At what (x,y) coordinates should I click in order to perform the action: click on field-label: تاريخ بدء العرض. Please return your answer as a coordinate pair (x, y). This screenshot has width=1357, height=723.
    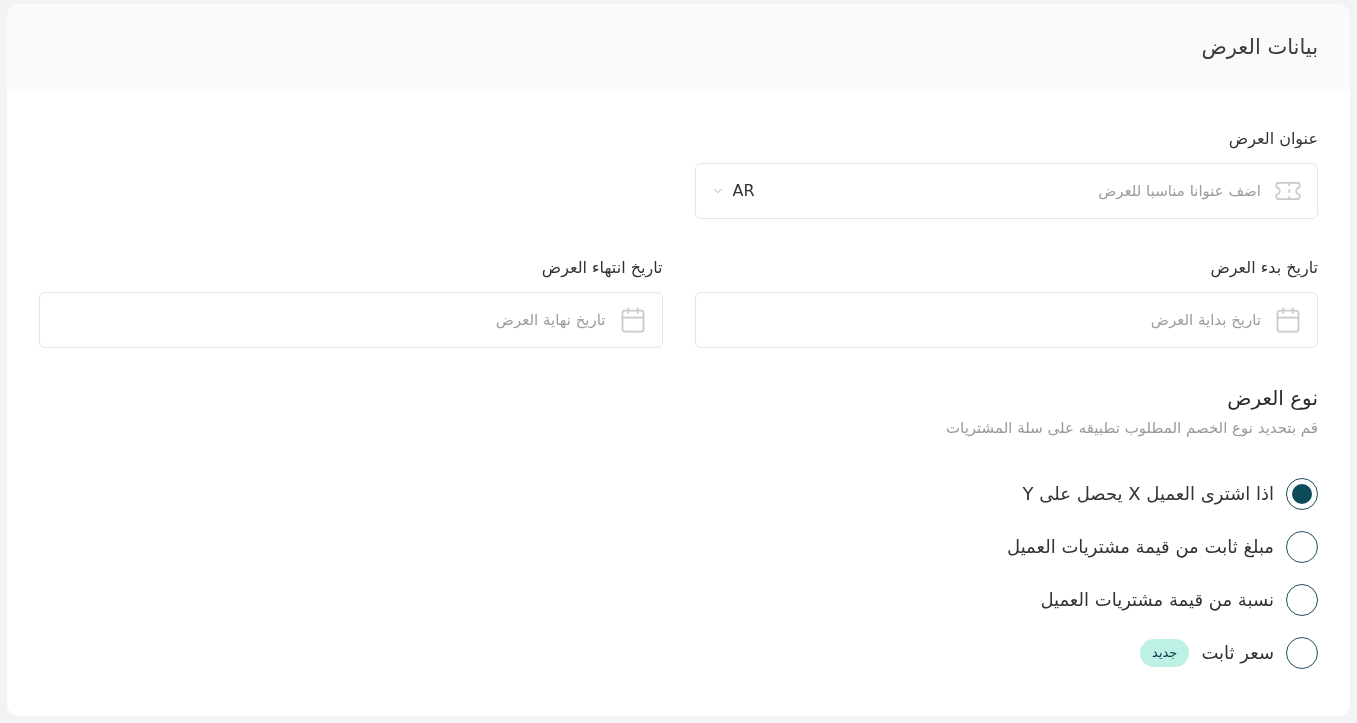
    Looking at the image, I should click on (1264, 268).